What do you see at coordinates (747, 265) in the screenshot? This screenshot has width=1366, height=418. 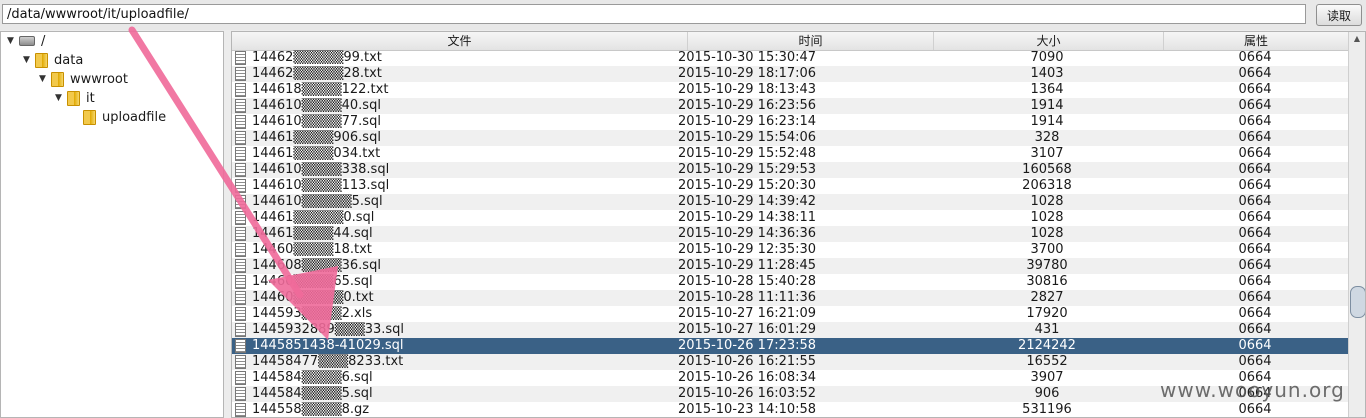 I see `file-time: 2015-10-29 11:28:45` at bounding box center [747, 265].